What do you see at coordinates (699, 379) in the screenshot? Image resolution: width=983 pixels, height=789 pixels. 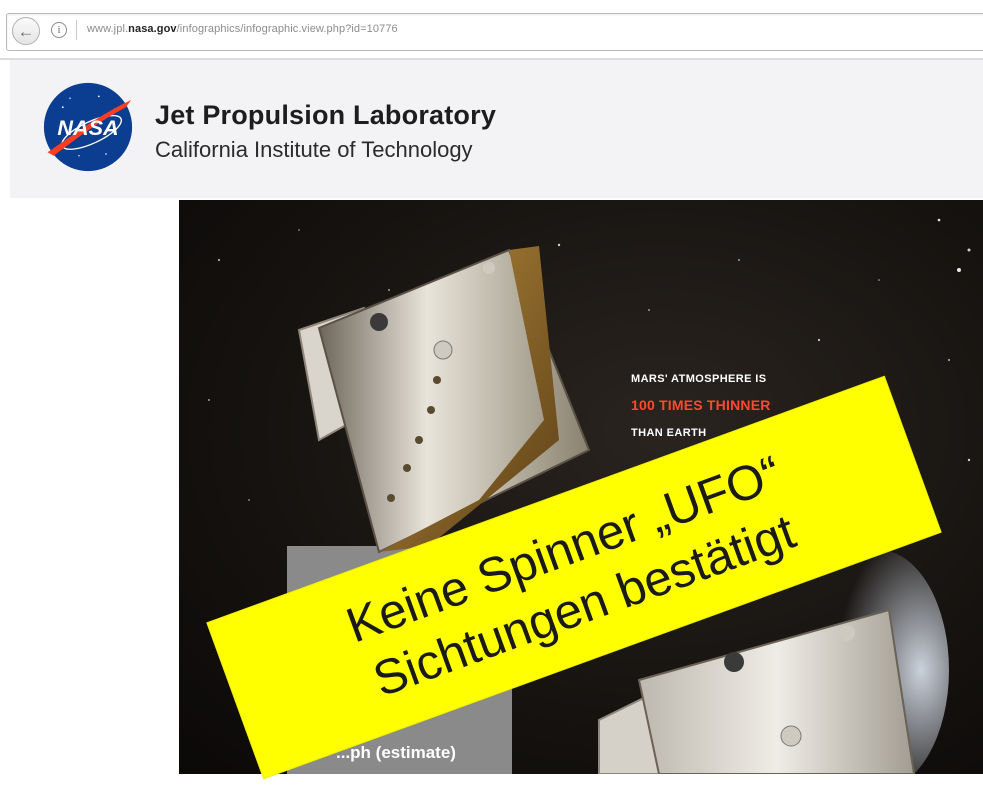 I see `mars-atmosphere-line-1: MARS' ATMOSPHERE IS` at bounding box center [699, 379].